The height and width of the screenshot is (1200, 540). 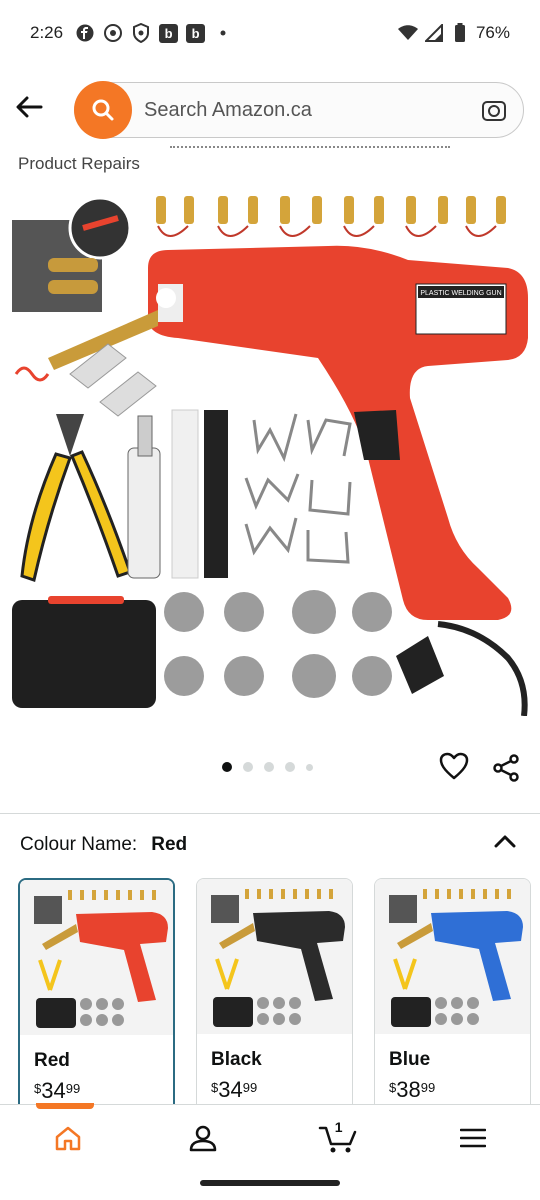 What do you see at coordinates (407, 33) in the screenshot?
I see `wifi-icon` at bounding box center [407, 33].